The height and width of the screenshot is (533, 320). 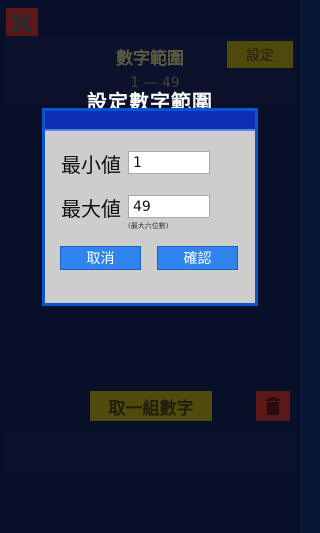 What do you see at coordinates (169, 162) in the screenshot?
I see `min-input` at bounding box center [169, 162].